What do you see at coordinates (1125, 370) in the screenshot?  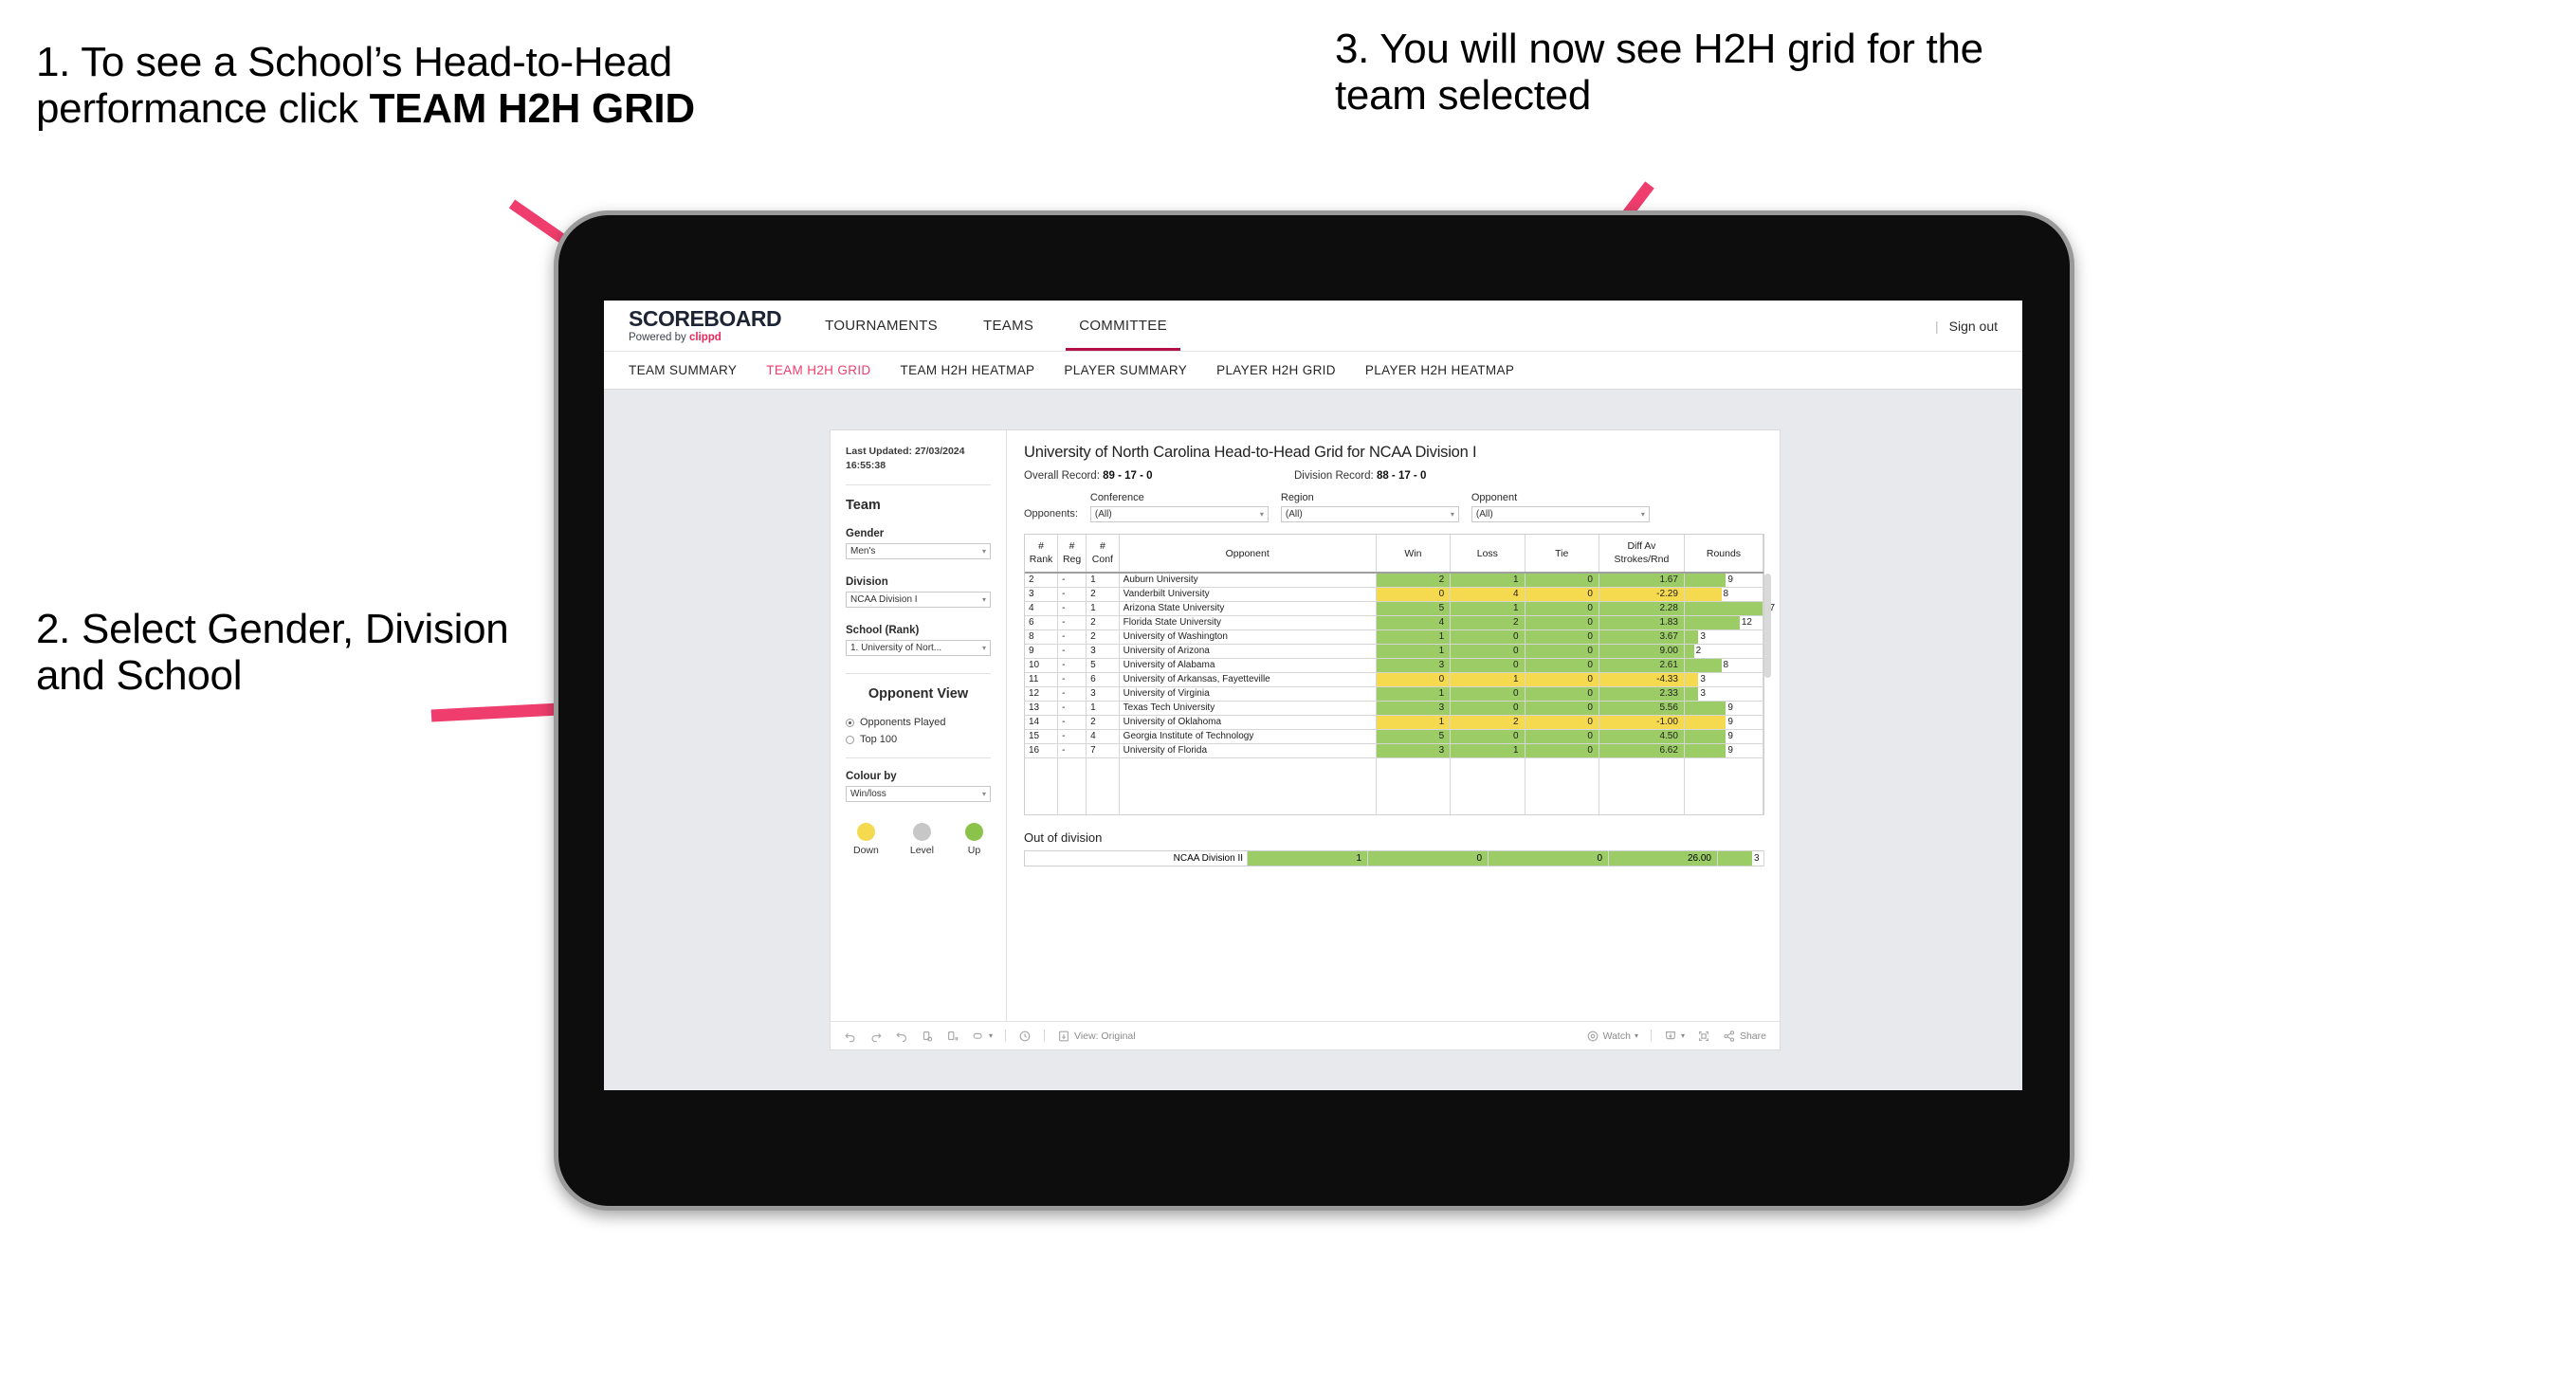 I see `tab-player-summary: PLAYER SUMMARY` at bounding box center [1125, 370].